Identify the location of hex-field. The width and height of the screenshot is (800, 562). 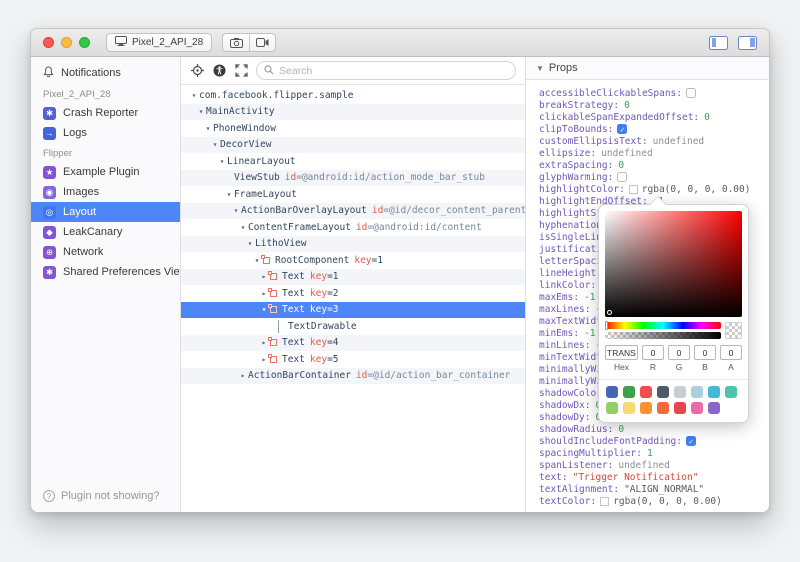
(621, 352).